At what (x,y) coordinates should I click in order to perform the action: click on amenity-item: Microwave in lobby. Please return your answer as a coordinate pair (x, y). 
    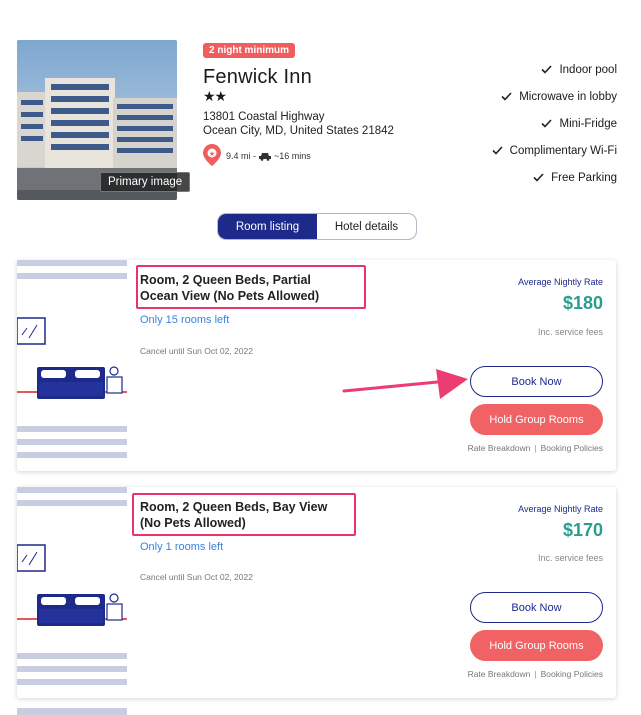
    Looking at the image, I should click on (554, 96).